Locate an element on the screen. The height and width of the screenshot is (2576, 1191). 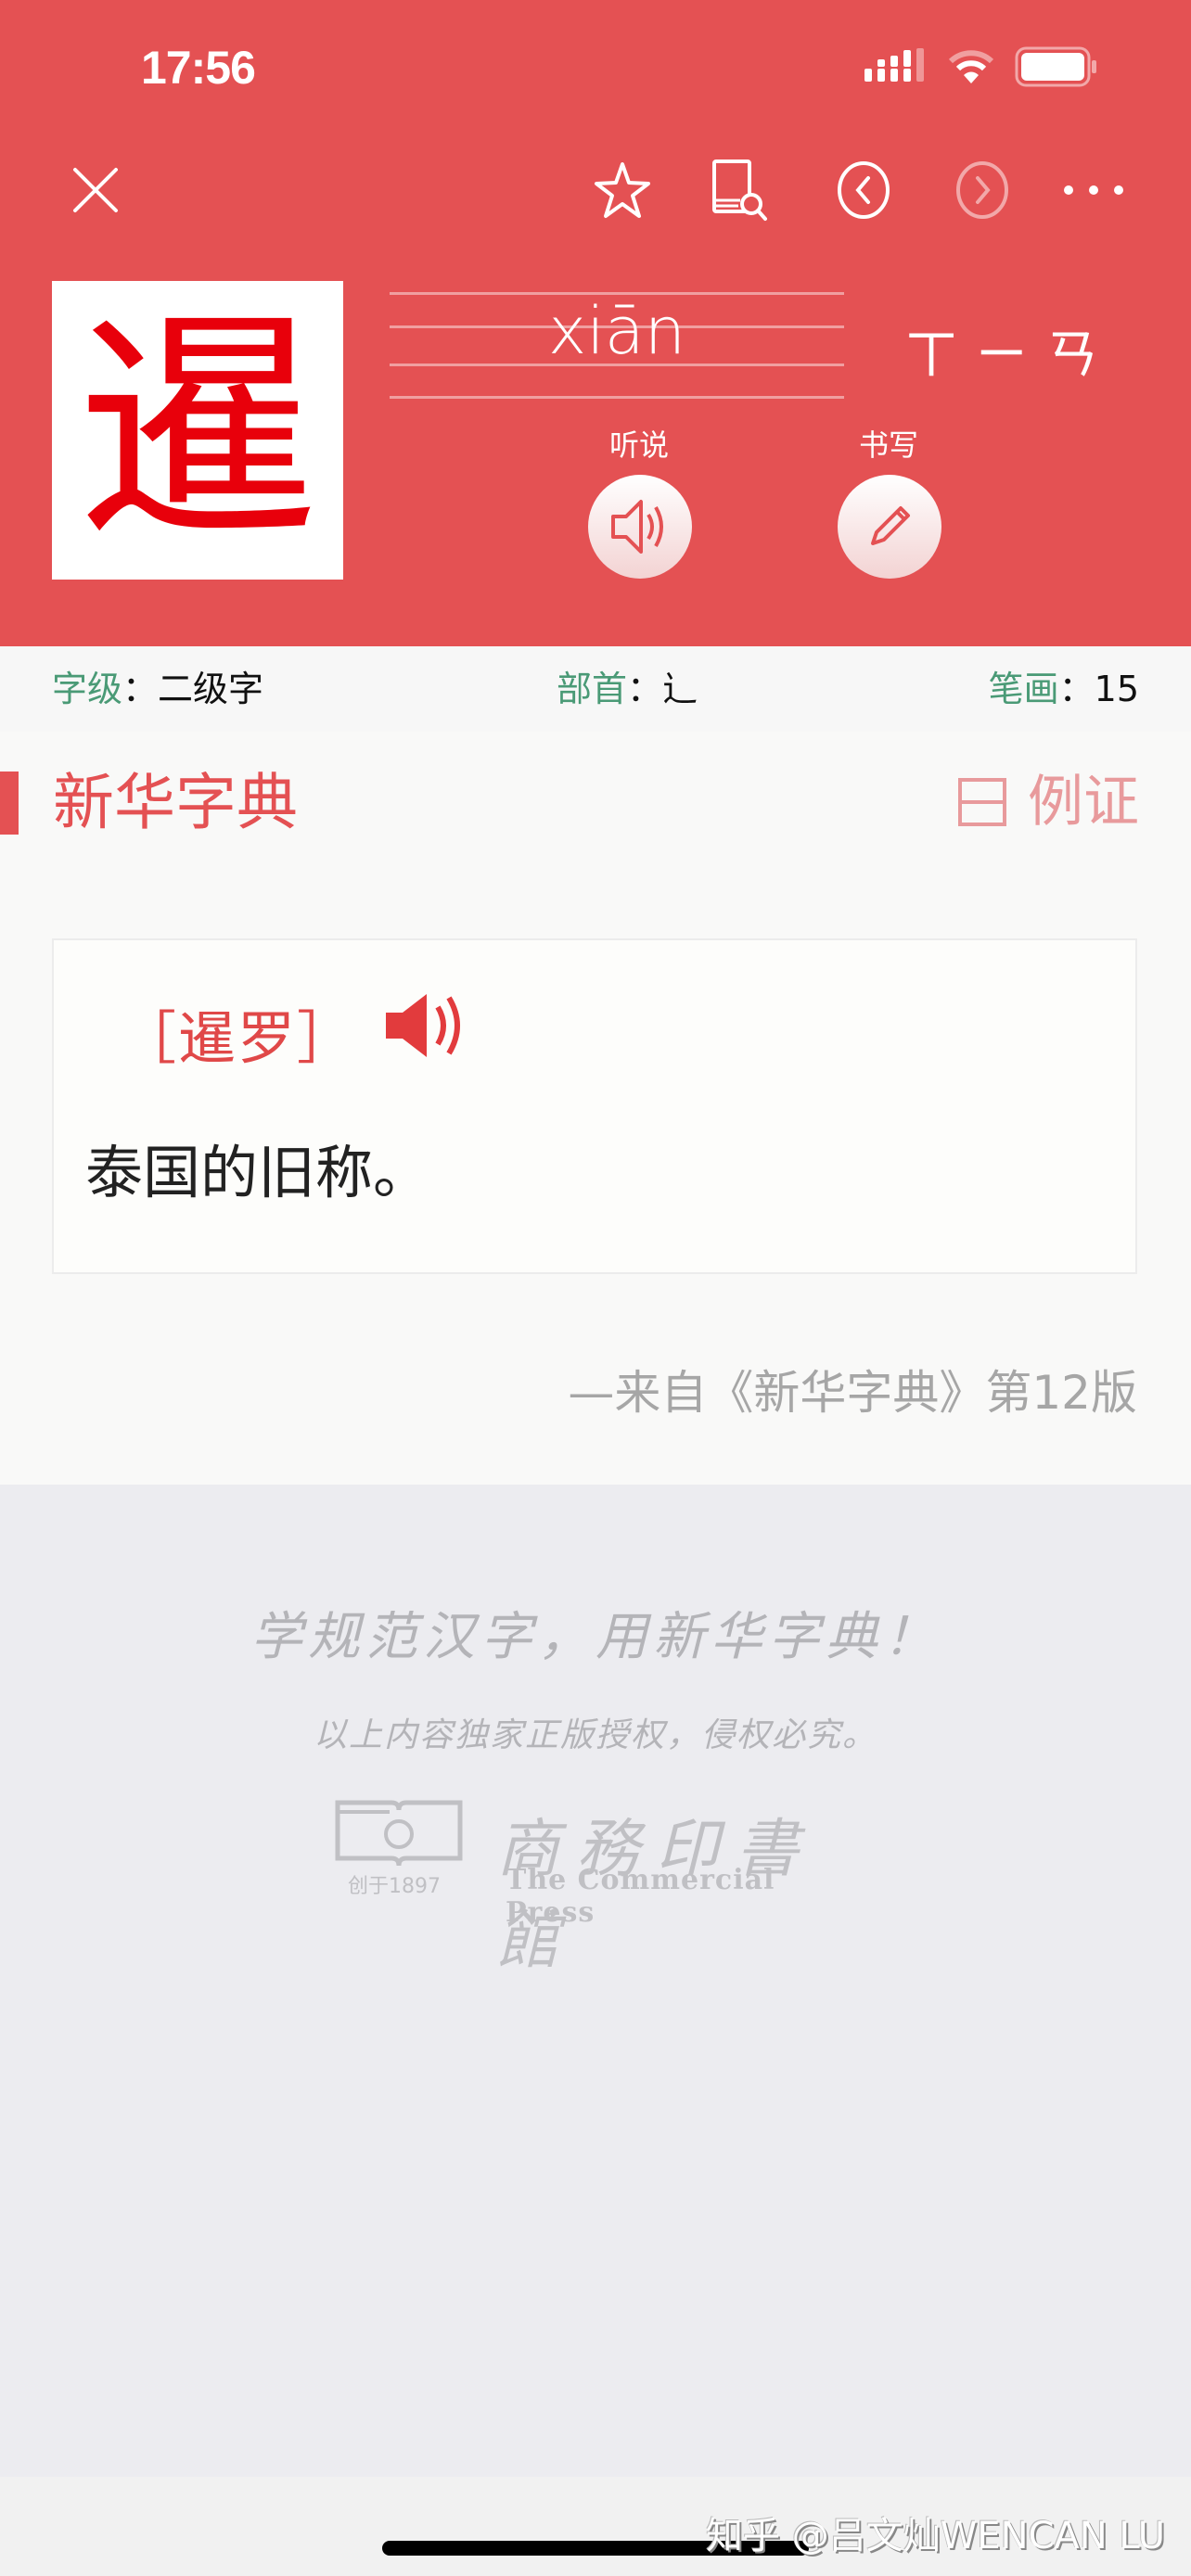
section-title: 新华字典 is located at coordinates (175, 803).